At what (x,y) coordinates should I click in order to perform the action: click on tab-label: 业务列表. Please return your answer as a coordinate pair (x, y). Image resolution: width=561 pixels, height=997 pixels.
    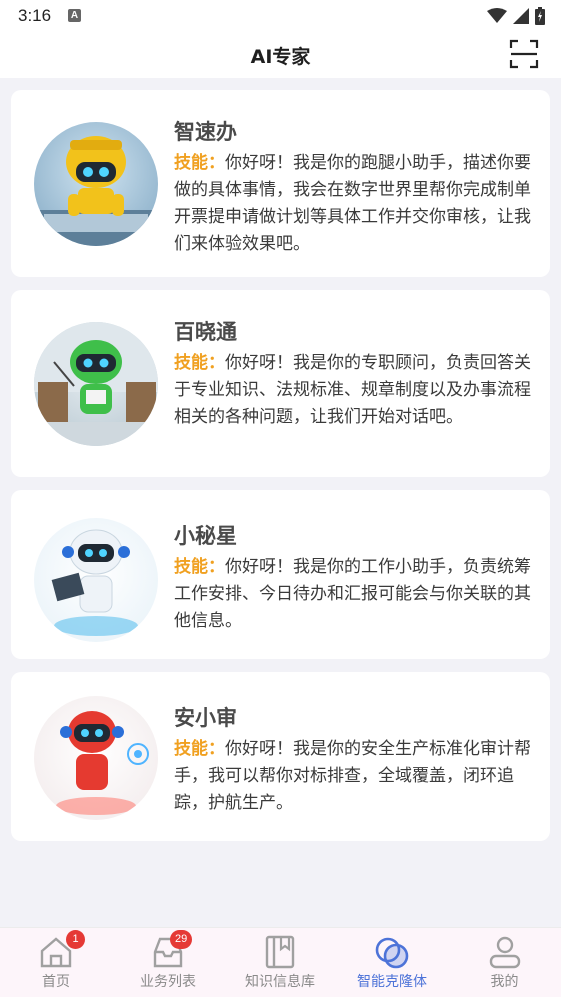
    Looking at the image, I should click on (168, 982).